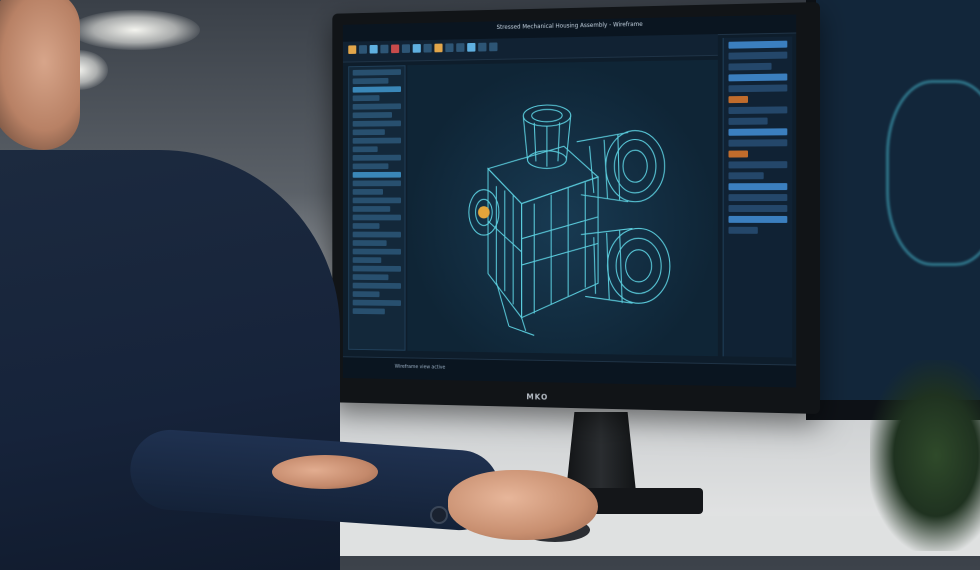 The image size is (980, 570). What do you see at coordinates (925, 455) in the screenshot?
I see `plant` at bounding box center [925, 455].